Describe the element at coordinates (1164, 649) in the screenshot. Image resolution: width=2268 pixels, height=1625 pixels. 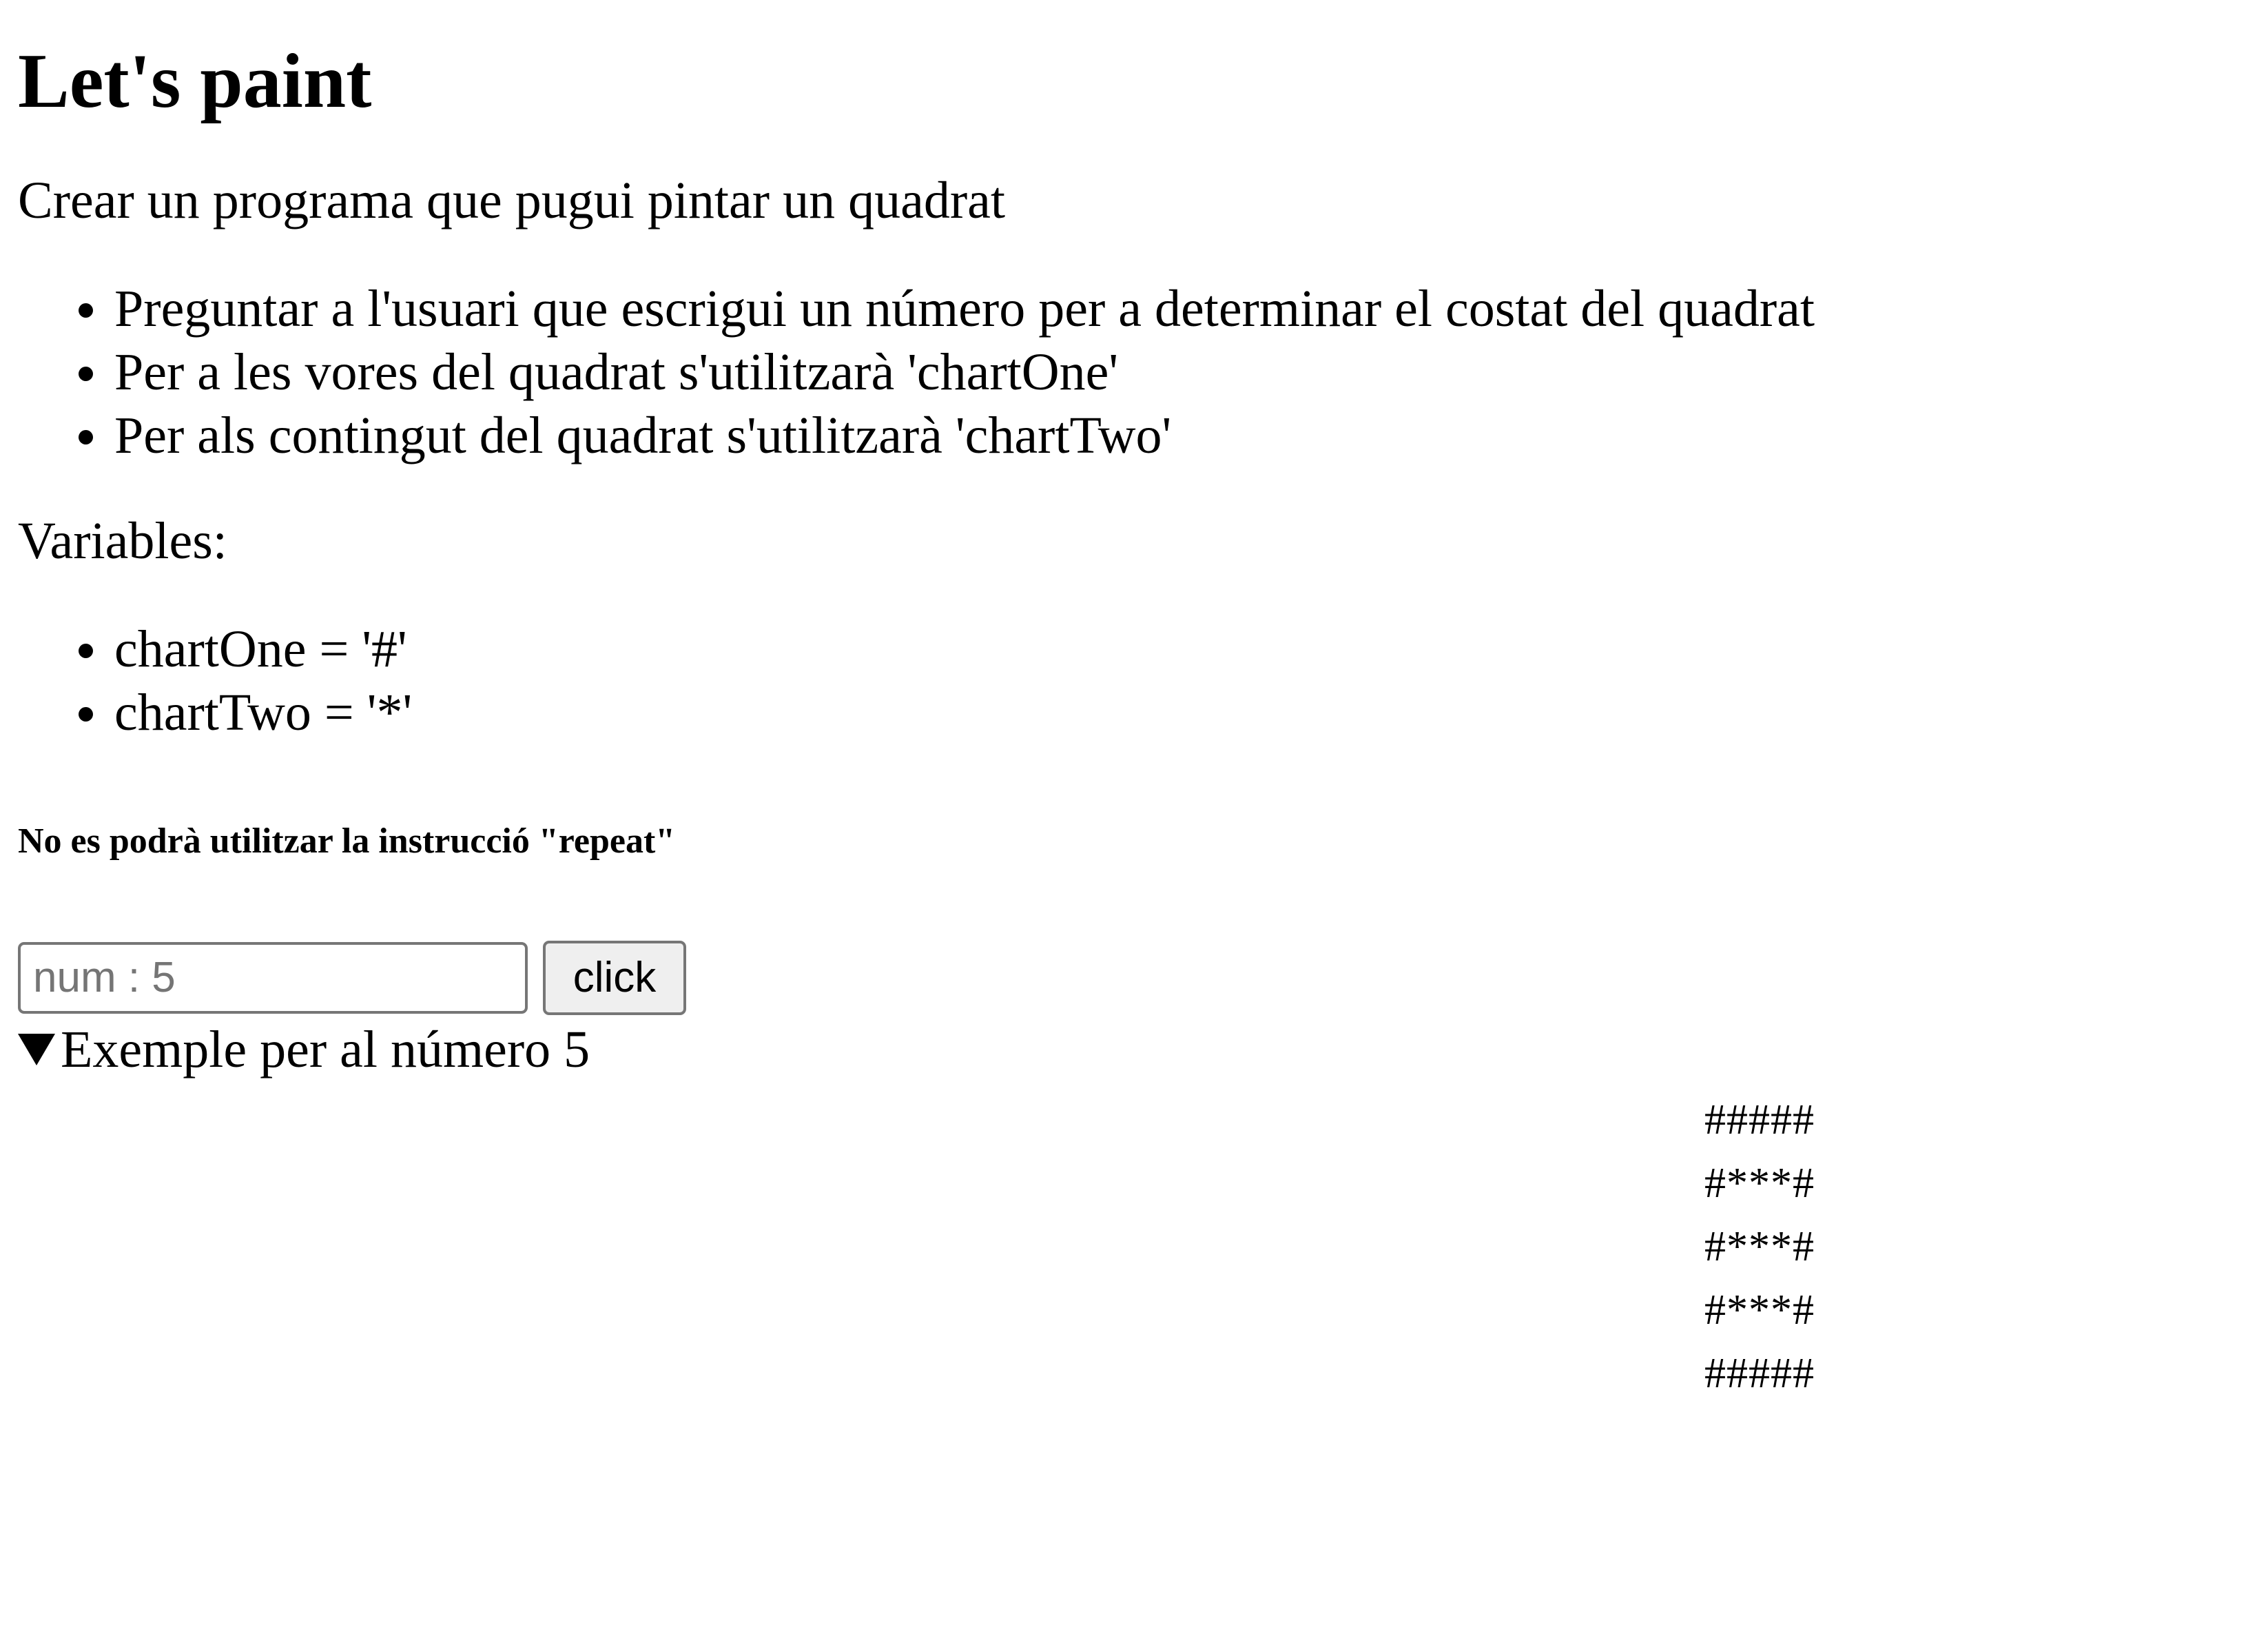
I see `variable-item: chartOne = '#'` at that location.